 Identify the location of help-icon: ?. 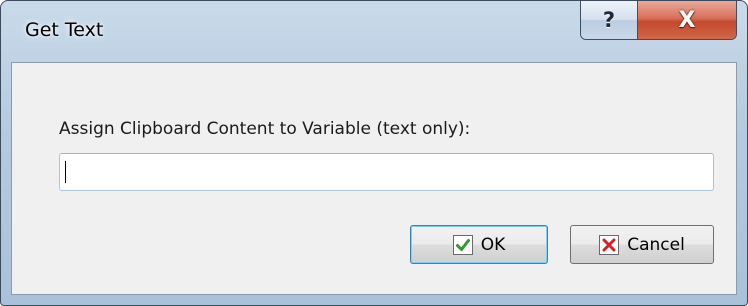
(609, 20).